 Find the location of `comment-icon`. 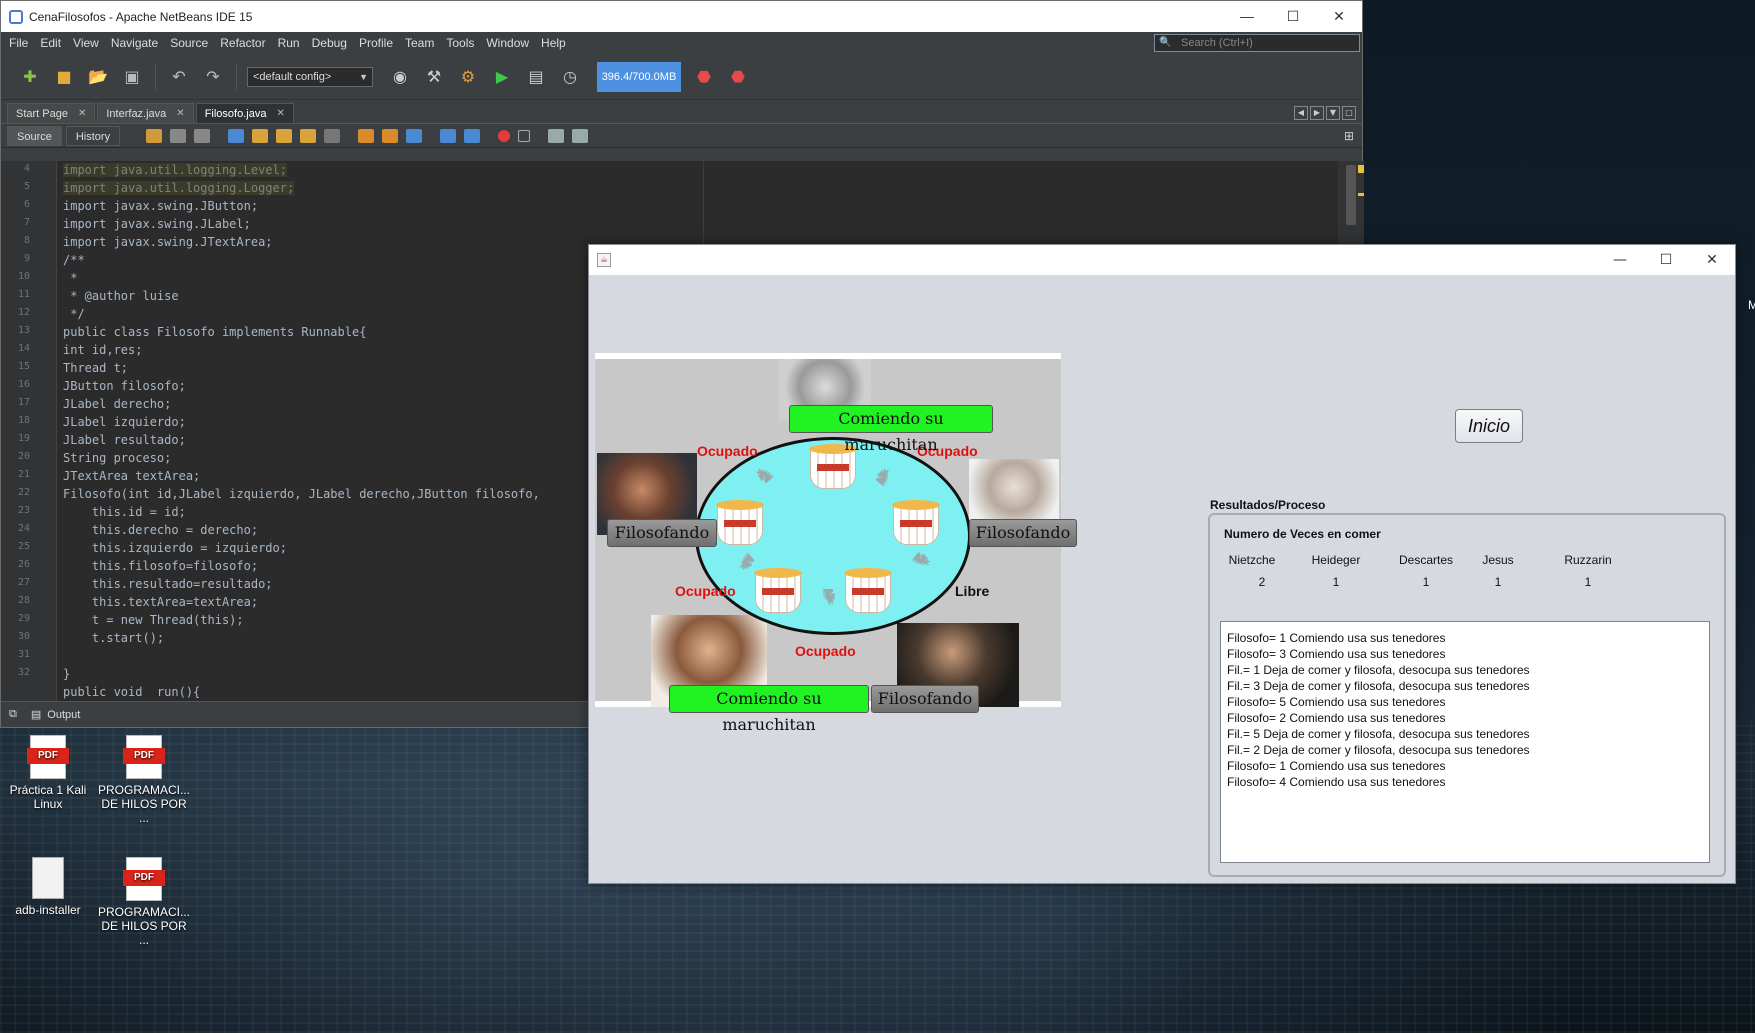

comment-icon is located at coordinates (556, 135).